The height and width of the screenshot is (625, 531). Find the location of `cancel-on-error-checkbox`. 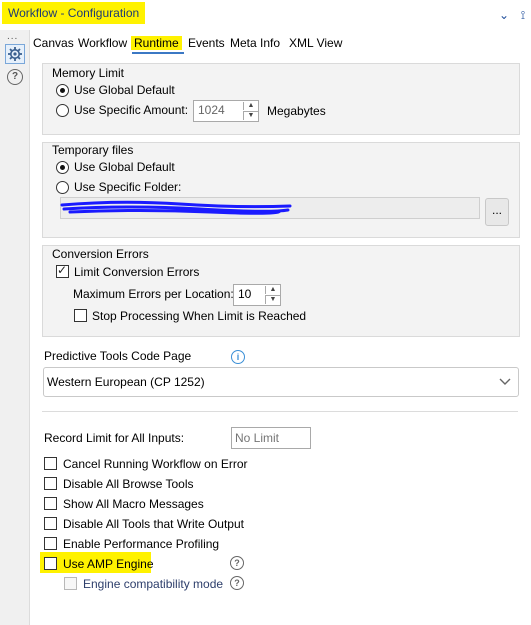

cancel-on-error-checkbox is located at coordinates (50, 463).